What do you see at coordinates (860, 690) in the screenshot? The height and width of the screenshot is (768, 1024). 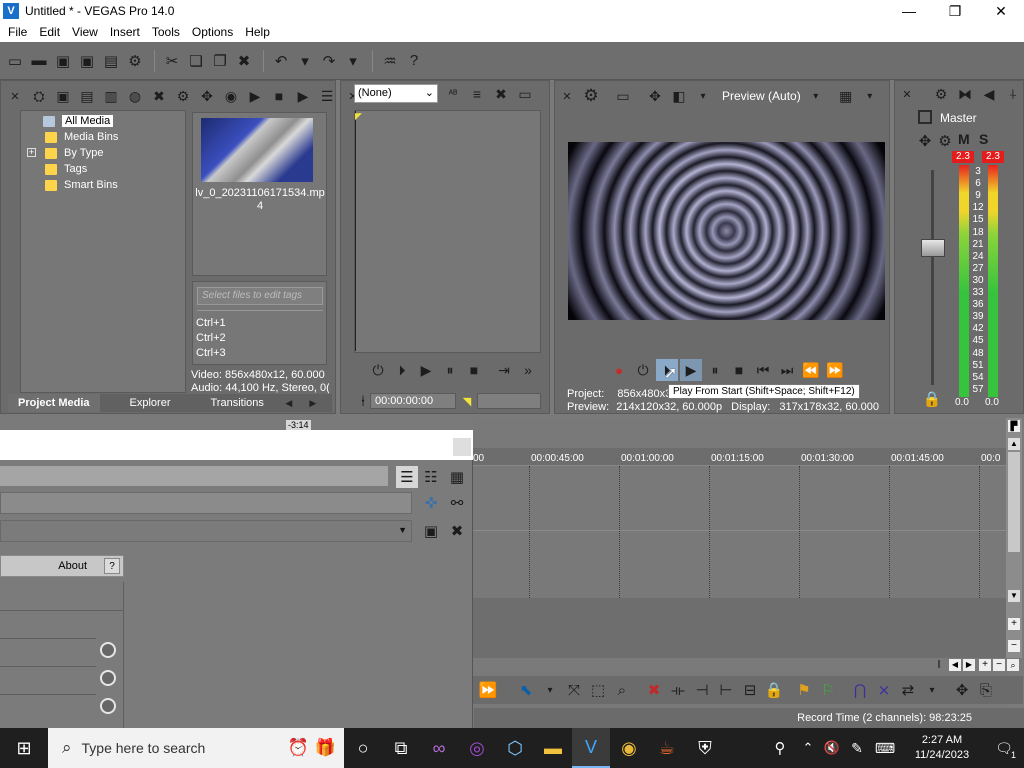 I see `snapping-magnet-icon: ⋂` at bounding box center [860, 690].